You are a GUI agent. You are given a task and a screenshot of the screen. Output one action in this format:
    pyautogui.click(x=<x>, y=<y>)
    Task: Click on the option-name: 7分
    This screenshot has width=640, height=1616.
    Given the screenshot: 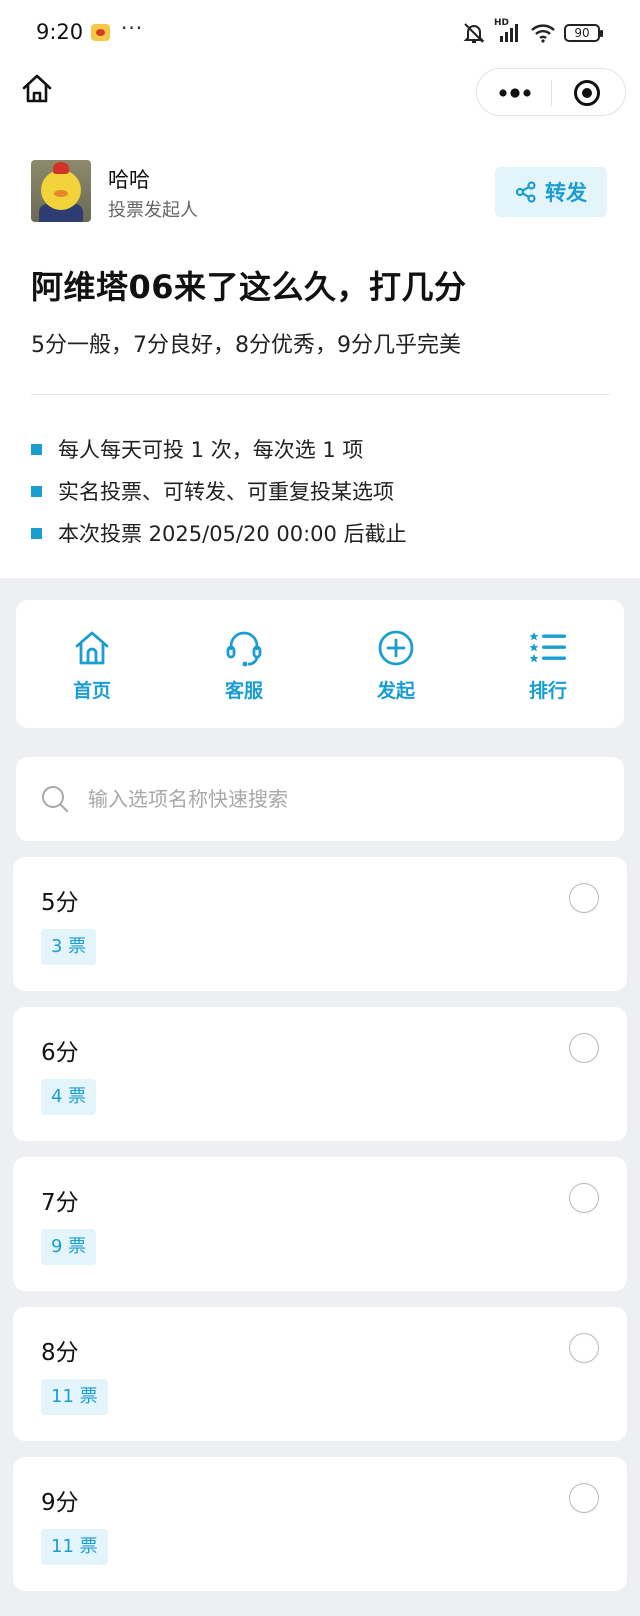 What is the action you would take?
    pyautogui.click(x=60, y=1203)
    